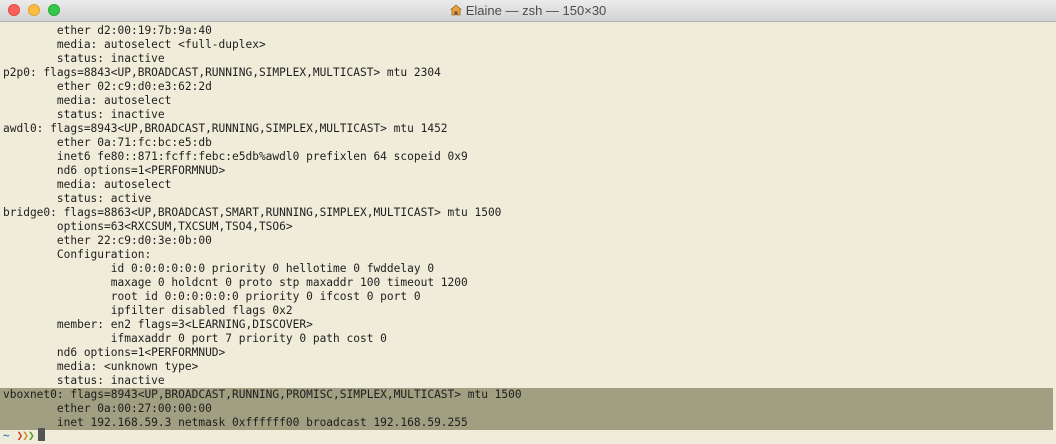 This screenshot has height=444, width=1056. What do you see at coordinates (107, 240) in the screenshot?
I see `terminal-line: ether 22:c9:d0:3e:0b:00` at bounding box center [107, 240].